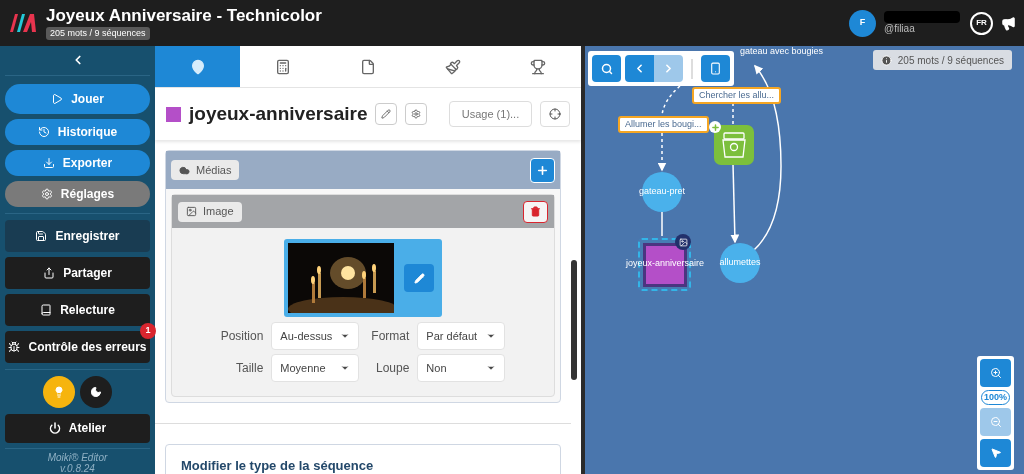 This screenshot has width=1024, height=474. What do you see at coordinates (782, 51) in the screenshot?
I see `node-label: gateau avec bougies` at bounding box center [782, 51].